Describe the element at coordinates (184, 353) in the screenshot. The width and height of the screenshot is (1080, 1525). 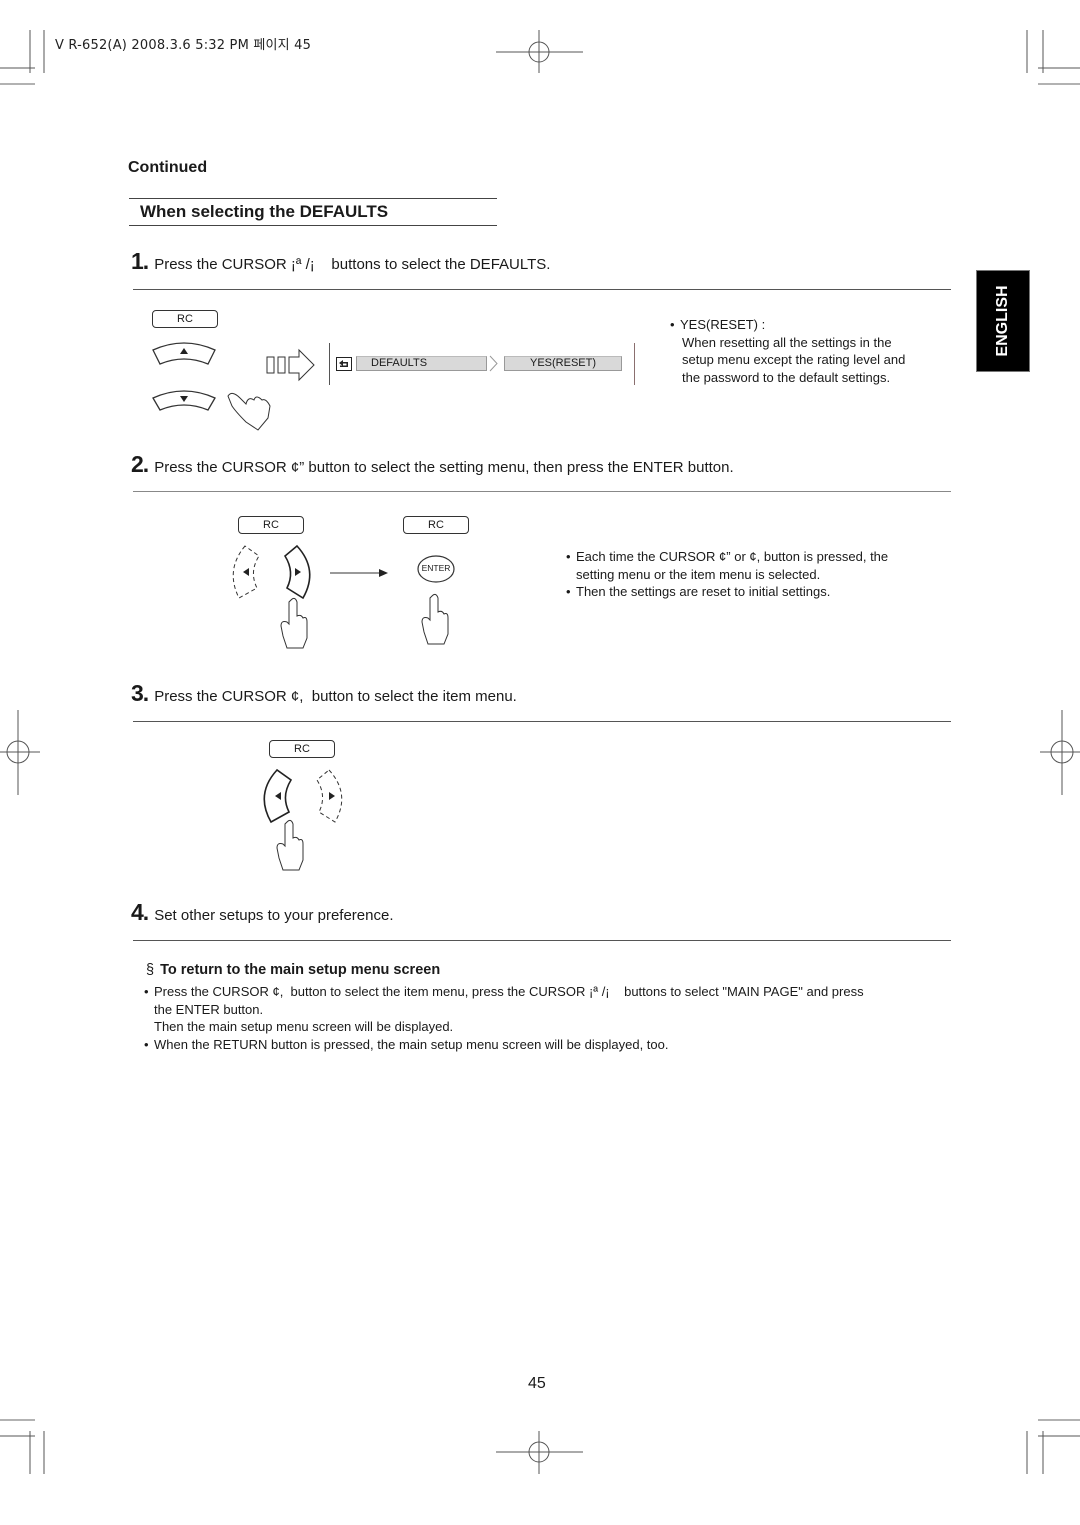
I see `cursor-up-button-icon` at that location.